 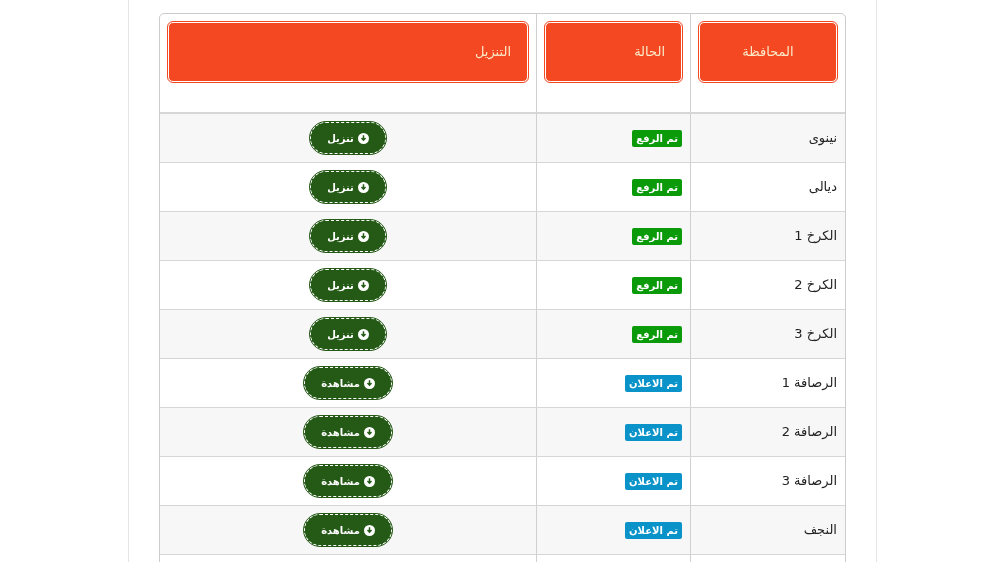 What do you see at coordinates (768, 52) in the screenshot?
I see `column-header: المحافظة` at bounding box center [768, 52].